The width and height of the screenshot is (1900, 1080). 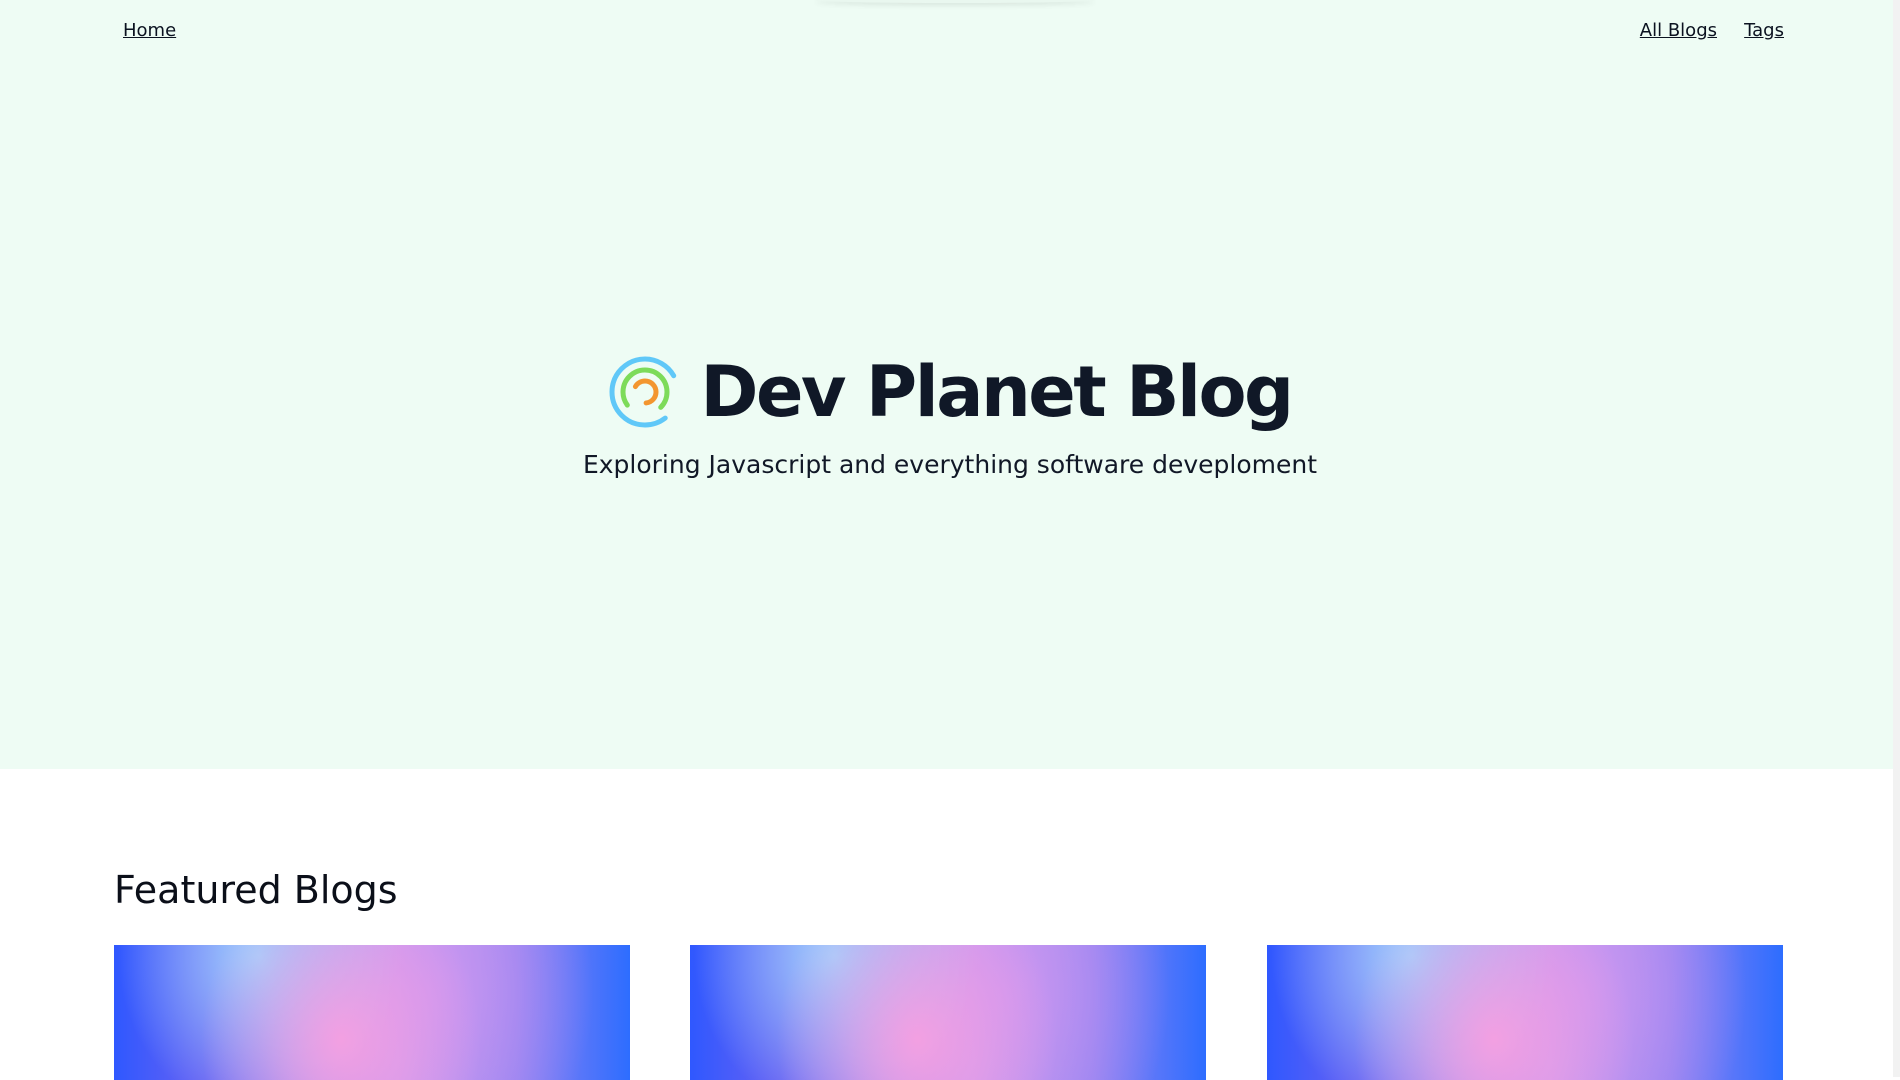 I want to click on nav-tags-link: Tags, so click(x=1764, y=30).